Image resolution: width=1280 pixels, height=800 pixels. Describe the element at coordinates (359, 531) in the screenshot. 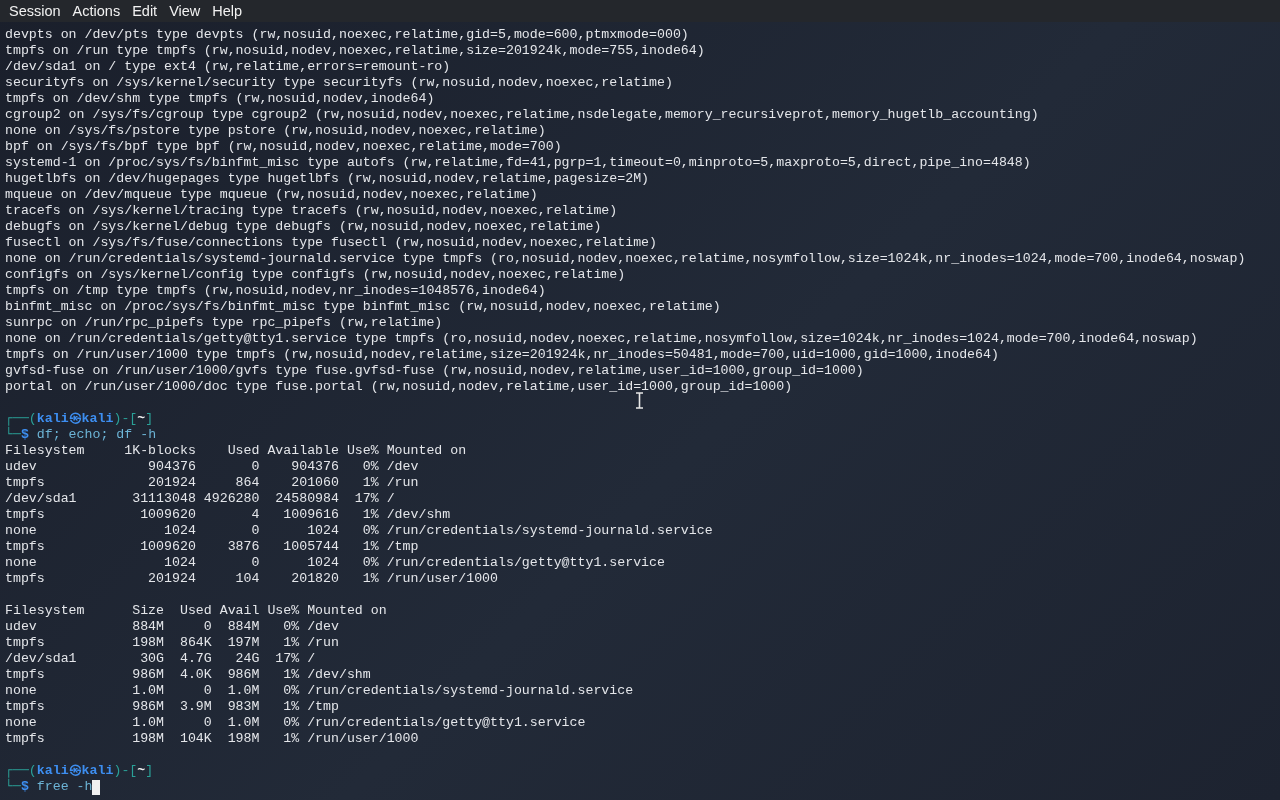

I see `output-line: none 1024 0 1024 0% /run/credentials/systemd-journald.service` at that location.